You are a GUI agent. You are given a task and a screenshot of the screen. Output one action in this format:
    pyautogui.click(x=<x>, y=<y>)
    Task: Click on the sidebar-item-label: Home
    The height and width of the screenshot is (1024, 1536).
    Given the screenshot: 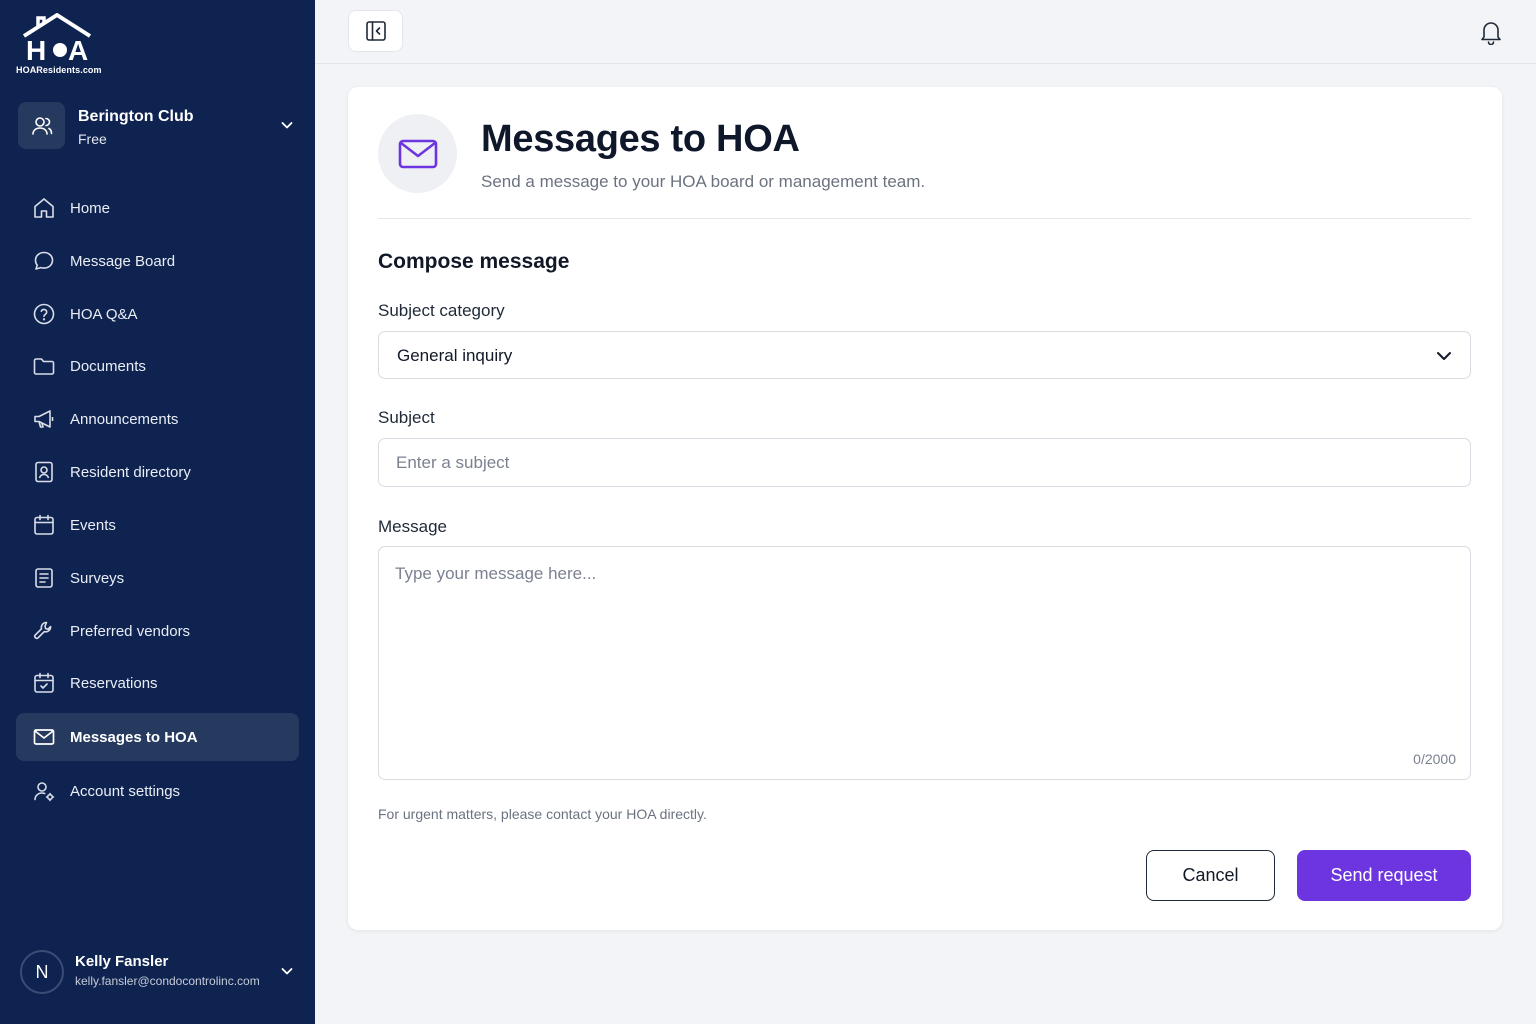 What is the action you would take?
    pyautogui.click(x=90, y=208)
    